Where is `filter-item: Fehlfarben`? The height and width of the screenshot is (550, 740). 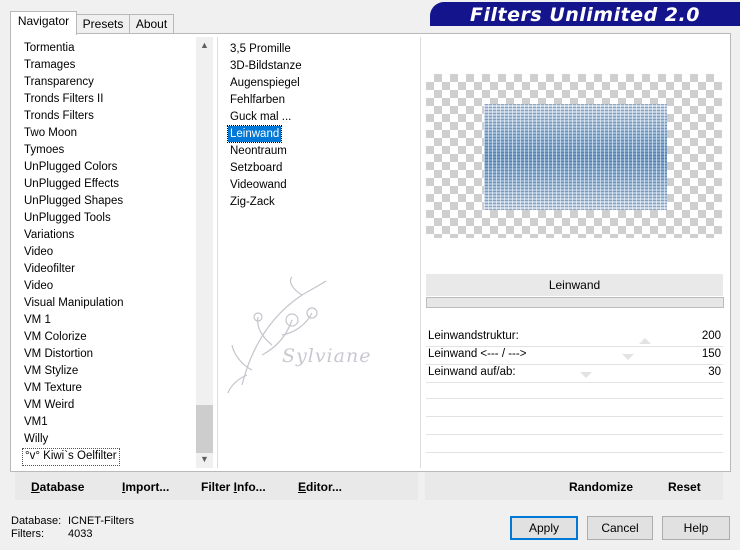
filter-item: Fehlfarben is located at coordinates (257, 100).